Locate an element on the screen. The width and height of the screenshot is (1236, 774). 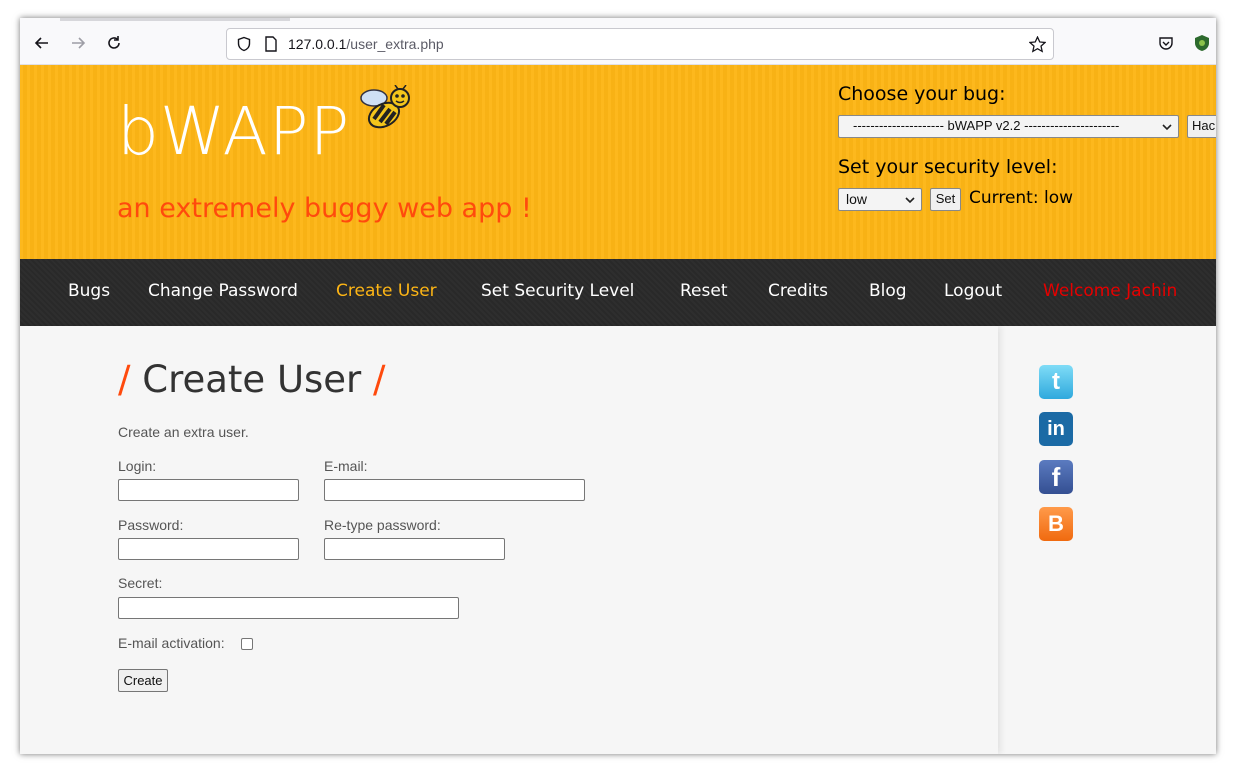
linkedin-icon: in is located at coordinates (1056, 428).